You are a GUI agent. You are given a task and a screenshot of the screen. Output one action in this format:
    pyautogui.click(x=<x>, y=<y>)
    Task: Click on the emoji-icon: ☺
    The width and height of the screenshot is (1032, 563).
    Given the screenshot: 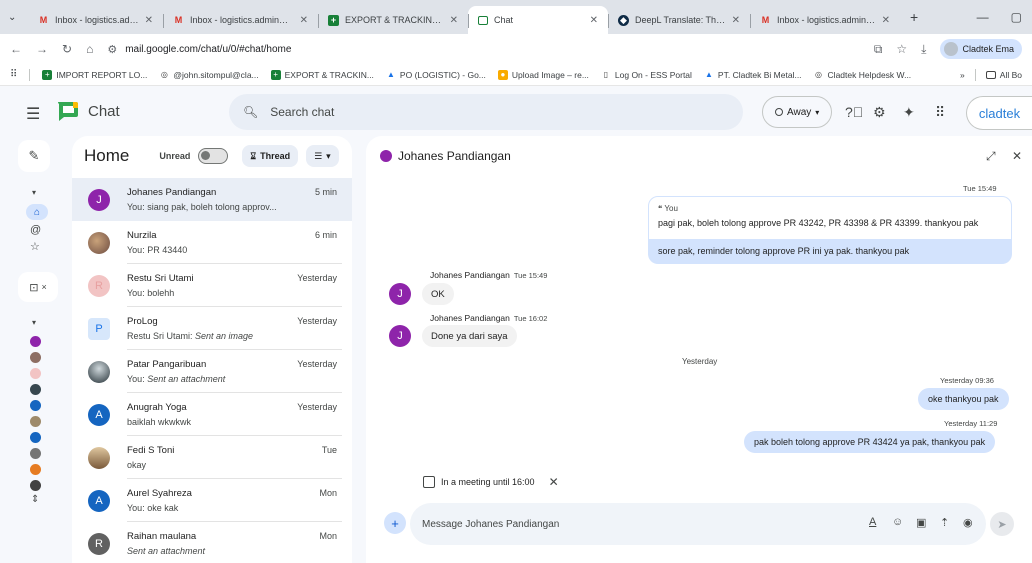 What is the action you would take?
    pyautogui.click(x=897, y=522)
    